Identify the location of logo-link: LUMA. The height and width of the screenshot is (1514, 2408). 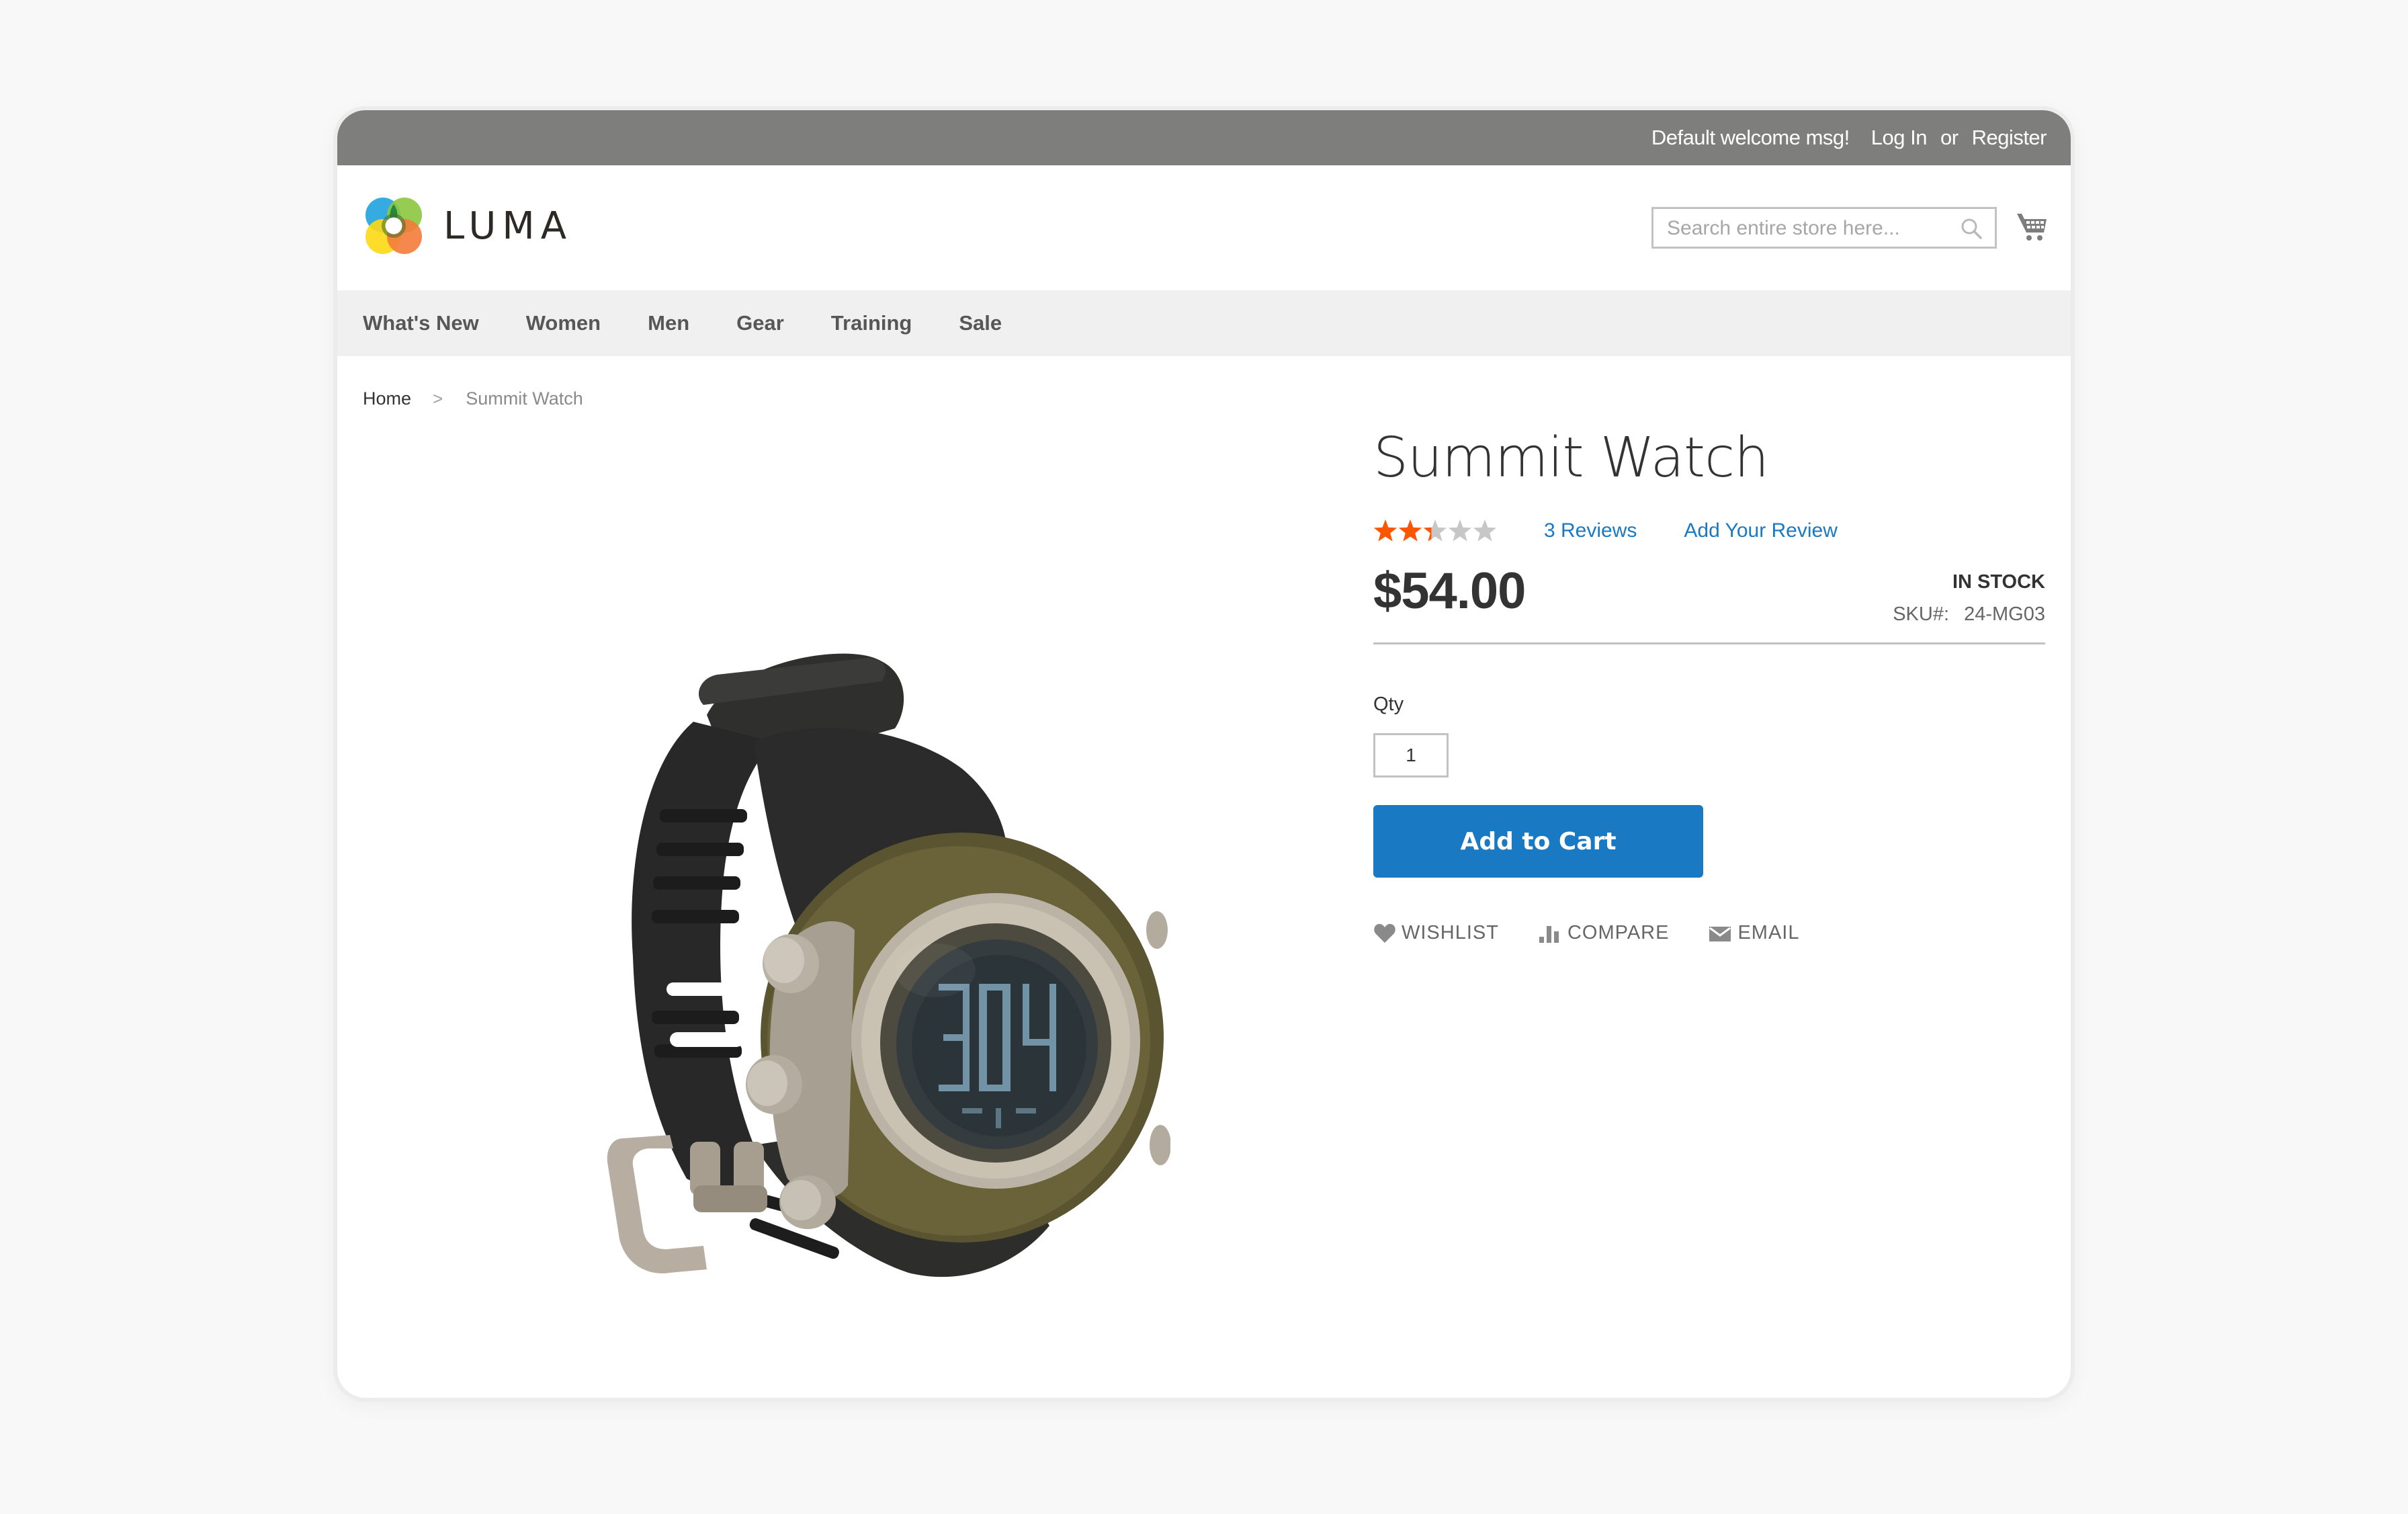
(467, 226).